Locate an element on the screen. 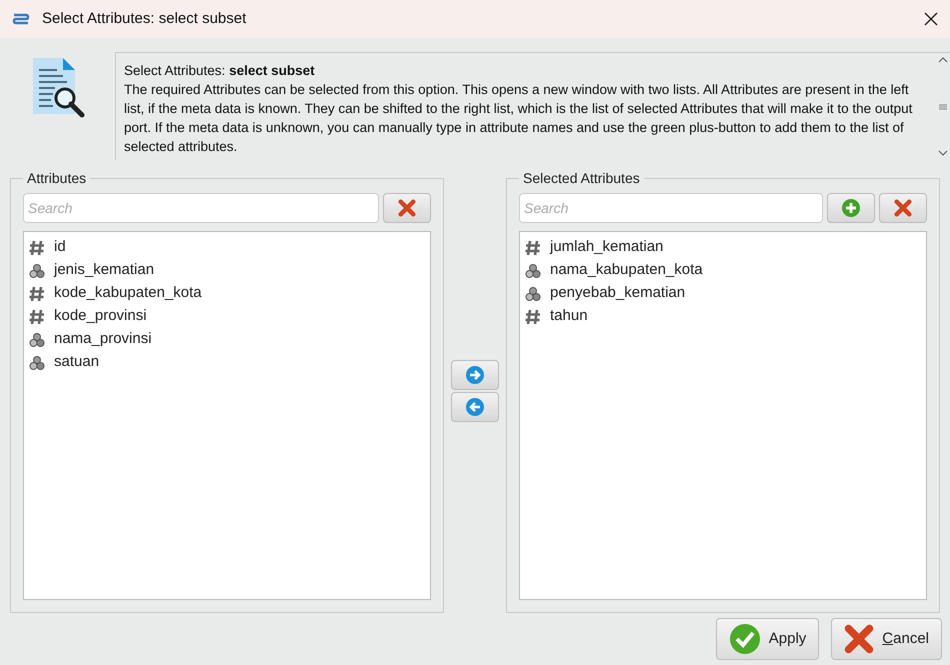 The image size is (950, 665). attribute-item: kode_provinsi is located at coordinates (227, 316).